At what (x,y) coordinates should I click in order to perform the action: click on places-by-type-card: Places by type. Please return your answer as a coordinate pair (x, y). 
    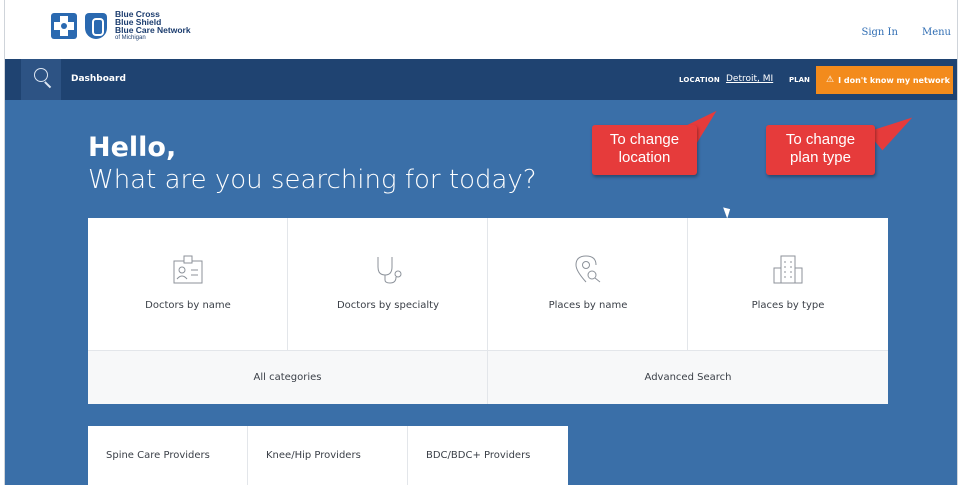
    Looking at the image, I should click on (788, 284).